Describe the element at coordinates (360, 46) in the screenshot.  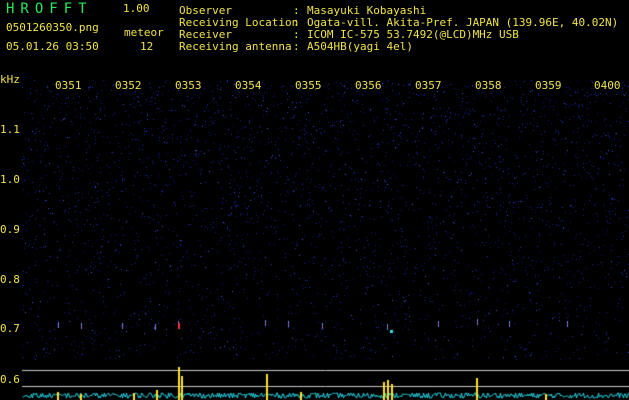
I see `antenna-value: A504HB(yagi 4el)` at that location.